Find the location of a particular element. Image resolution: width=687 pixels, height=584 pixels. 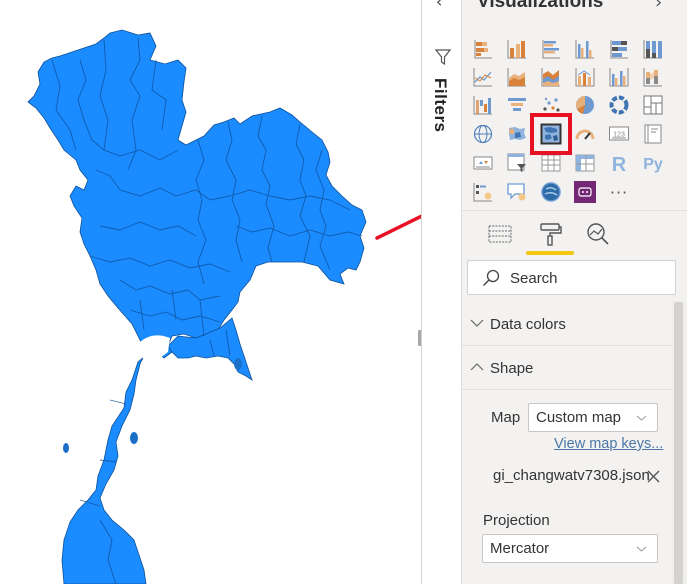

kpi-icon is located at coordinates (483, 163).